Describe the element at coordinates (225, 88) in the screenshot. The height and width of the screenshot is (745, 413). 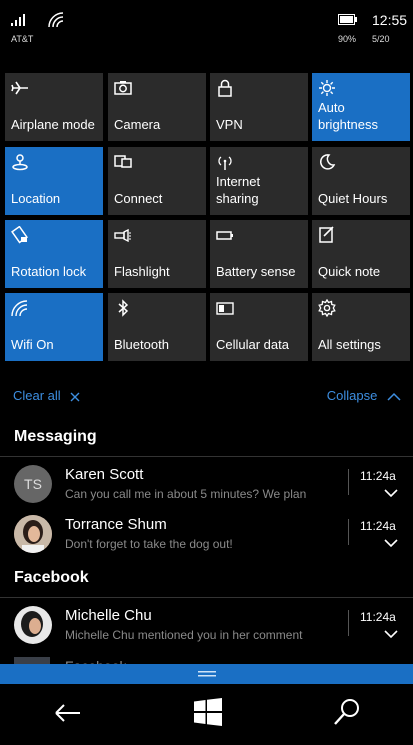
I see `lock-icon` at that location.